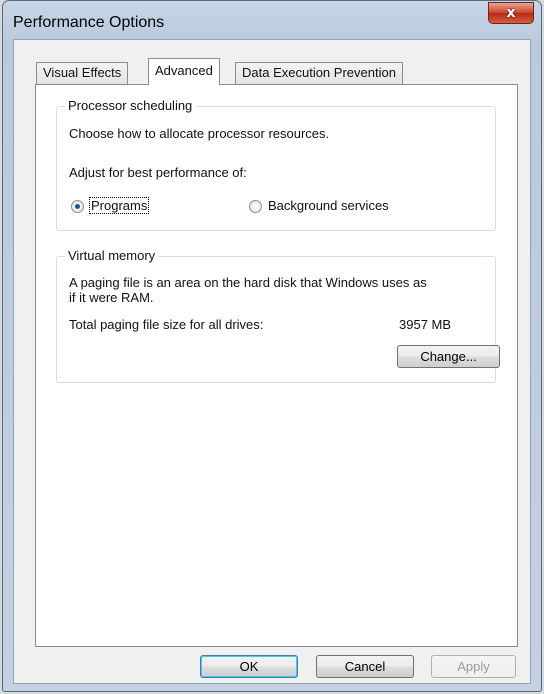 This screenshot has height=694, width=544. I want to click on tab-label: Advanced, so click(184, 70).